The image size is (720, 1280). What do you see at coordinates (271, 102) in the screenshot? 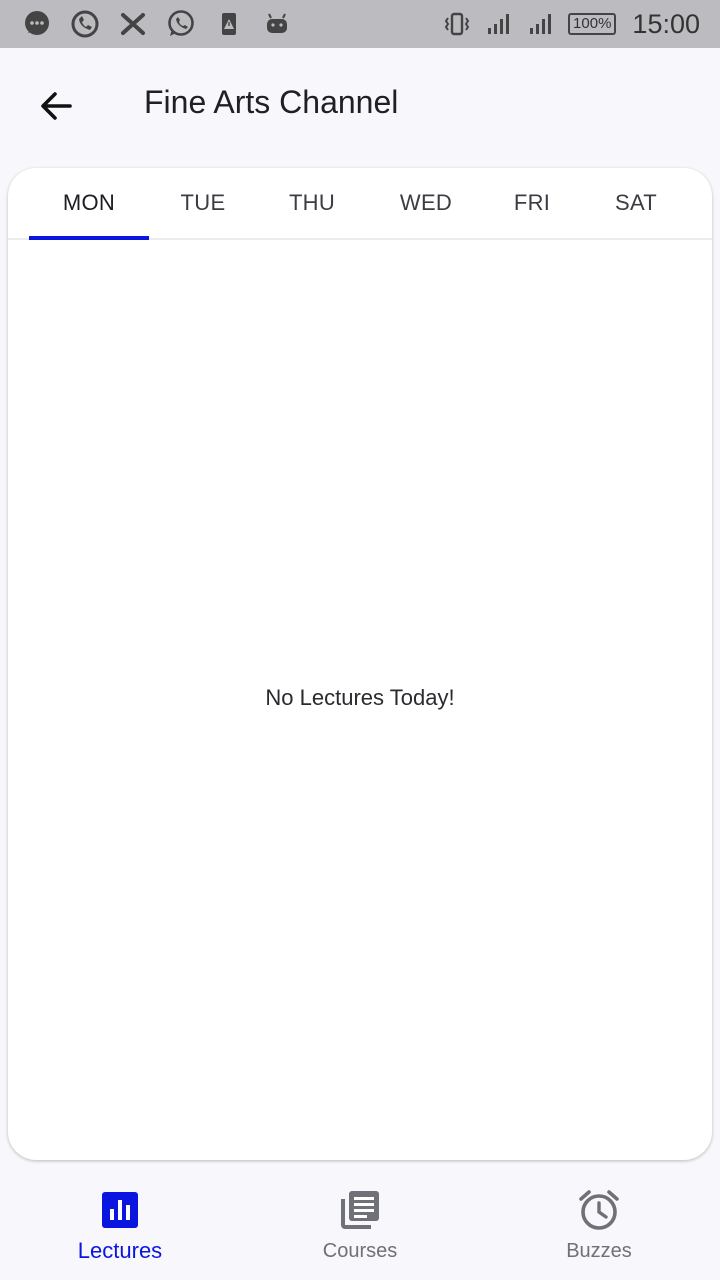
I see `page-title: Fine Arts Channel` at bounding box center [271, 102].